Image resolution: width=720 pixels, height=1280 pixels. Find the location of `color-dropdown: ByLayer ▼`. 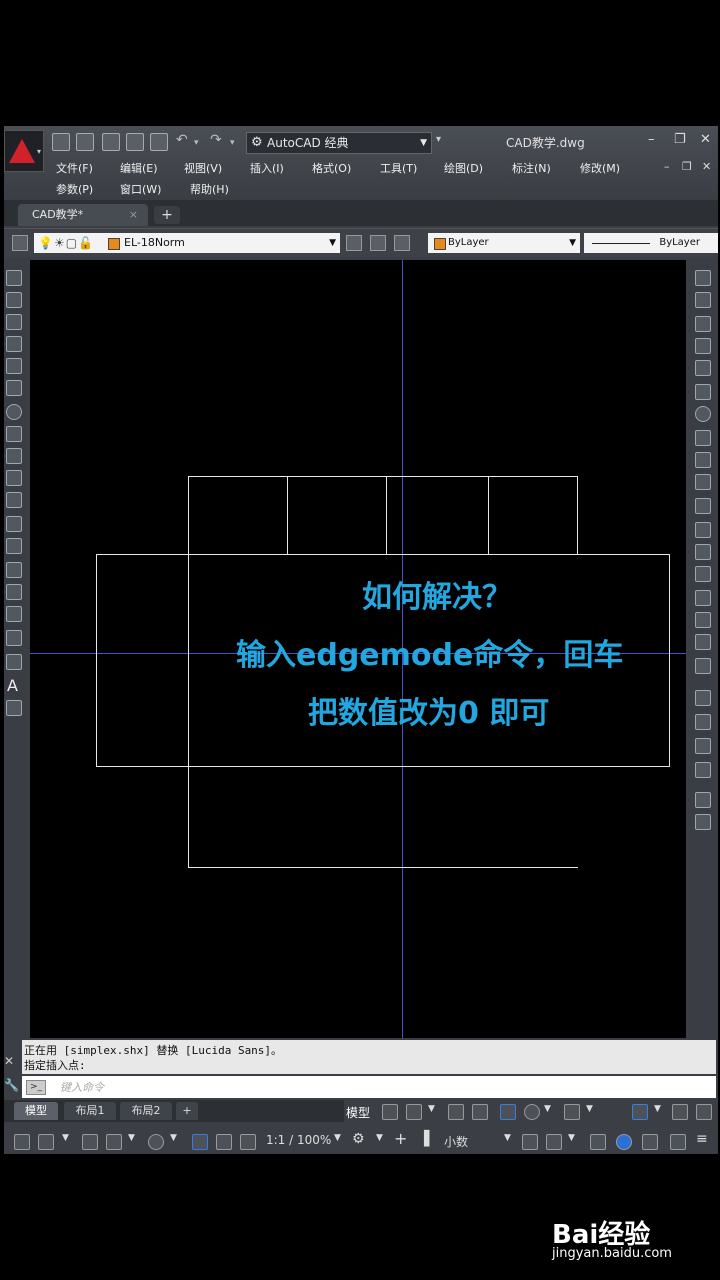

color-dropdown: ByLayer ▼ is located at coordinates (504, 243).